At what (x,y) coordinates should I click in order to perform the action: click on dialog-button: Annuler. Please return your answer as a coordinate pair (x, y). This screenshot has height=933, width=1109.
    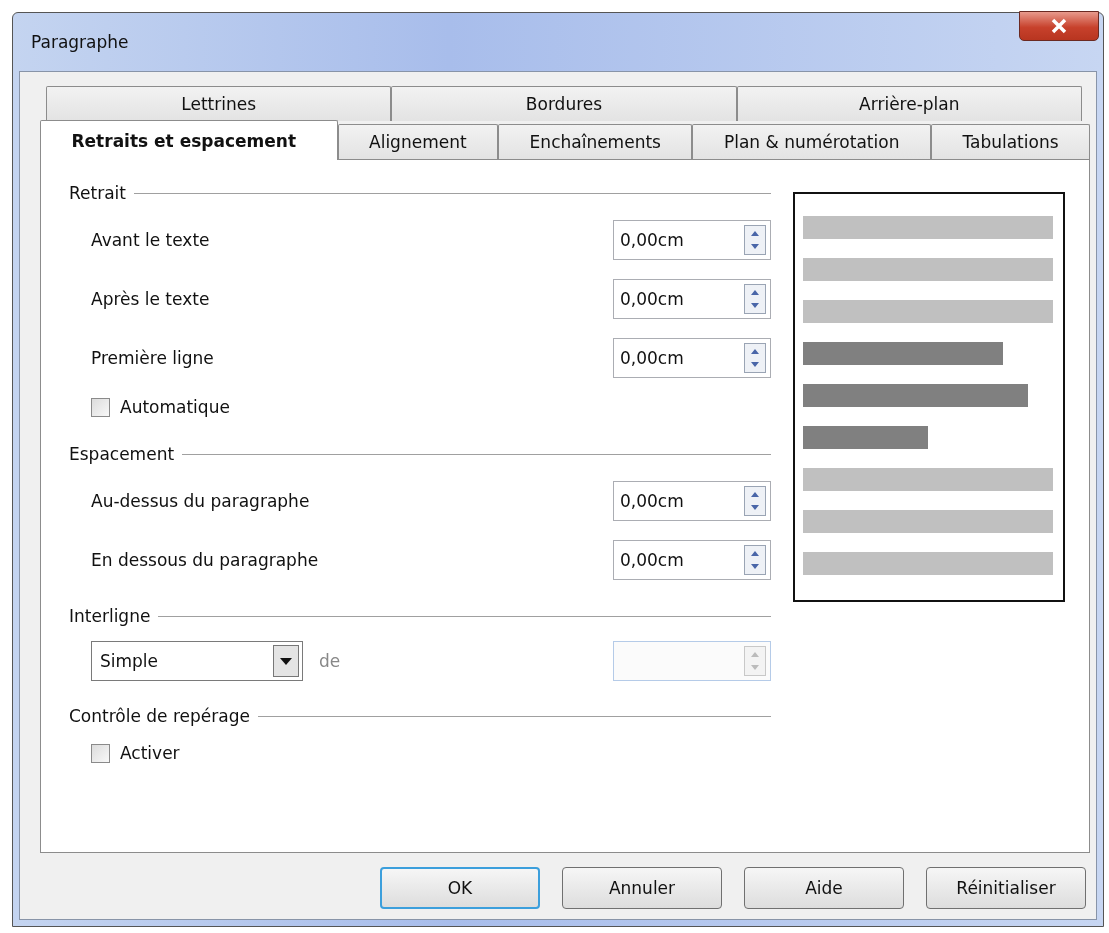
    Looking at the image, I should click on (642, 888).